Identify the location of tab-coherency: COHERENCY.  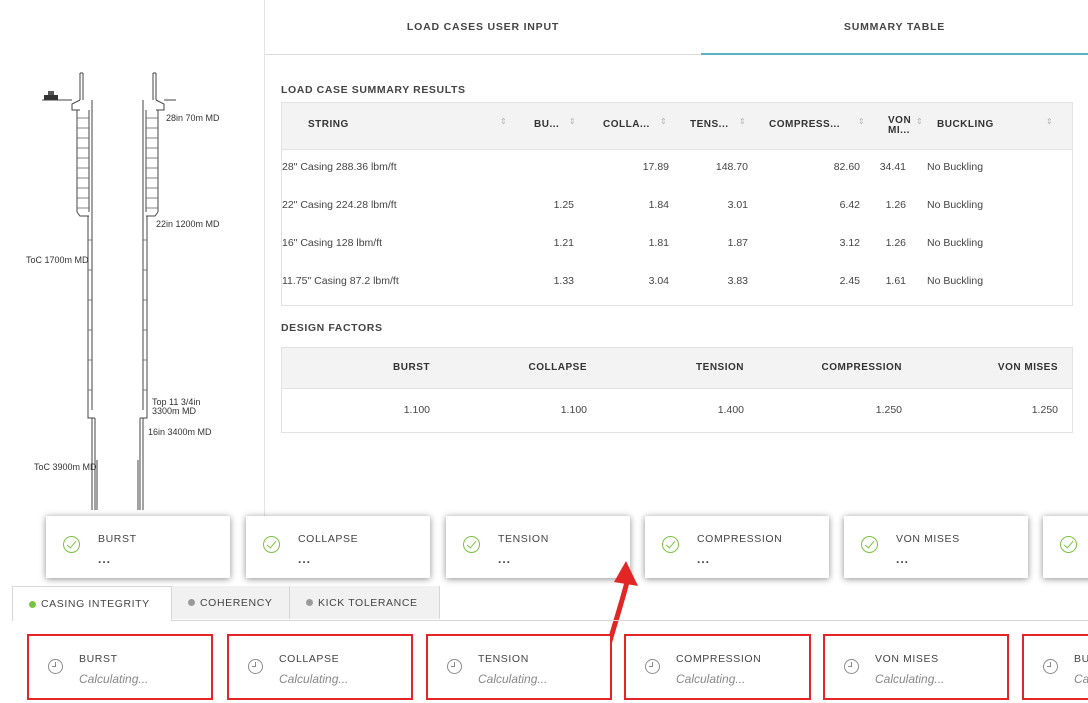
(231, 602).